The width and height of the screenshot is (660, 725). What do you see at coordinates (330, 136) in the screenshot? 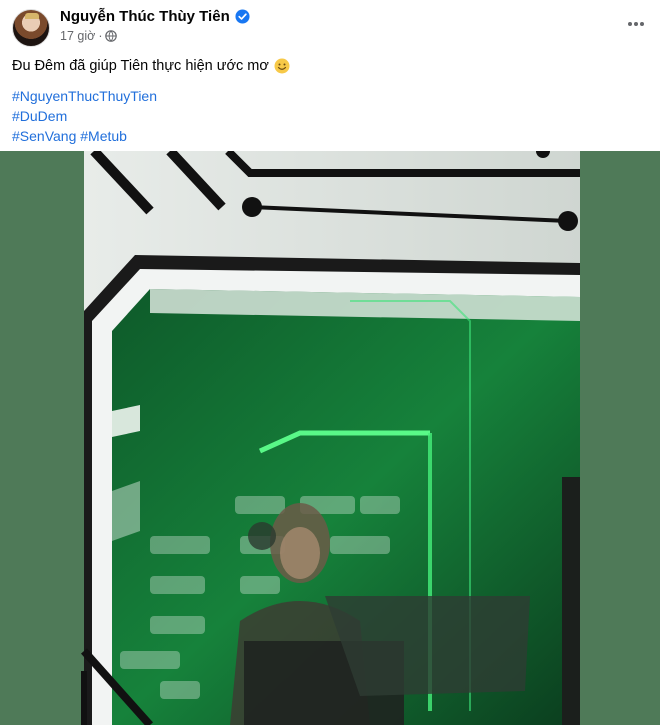
I see `hashtag-line-3: #SenVang #Metub` at bounding box center [330, 136].